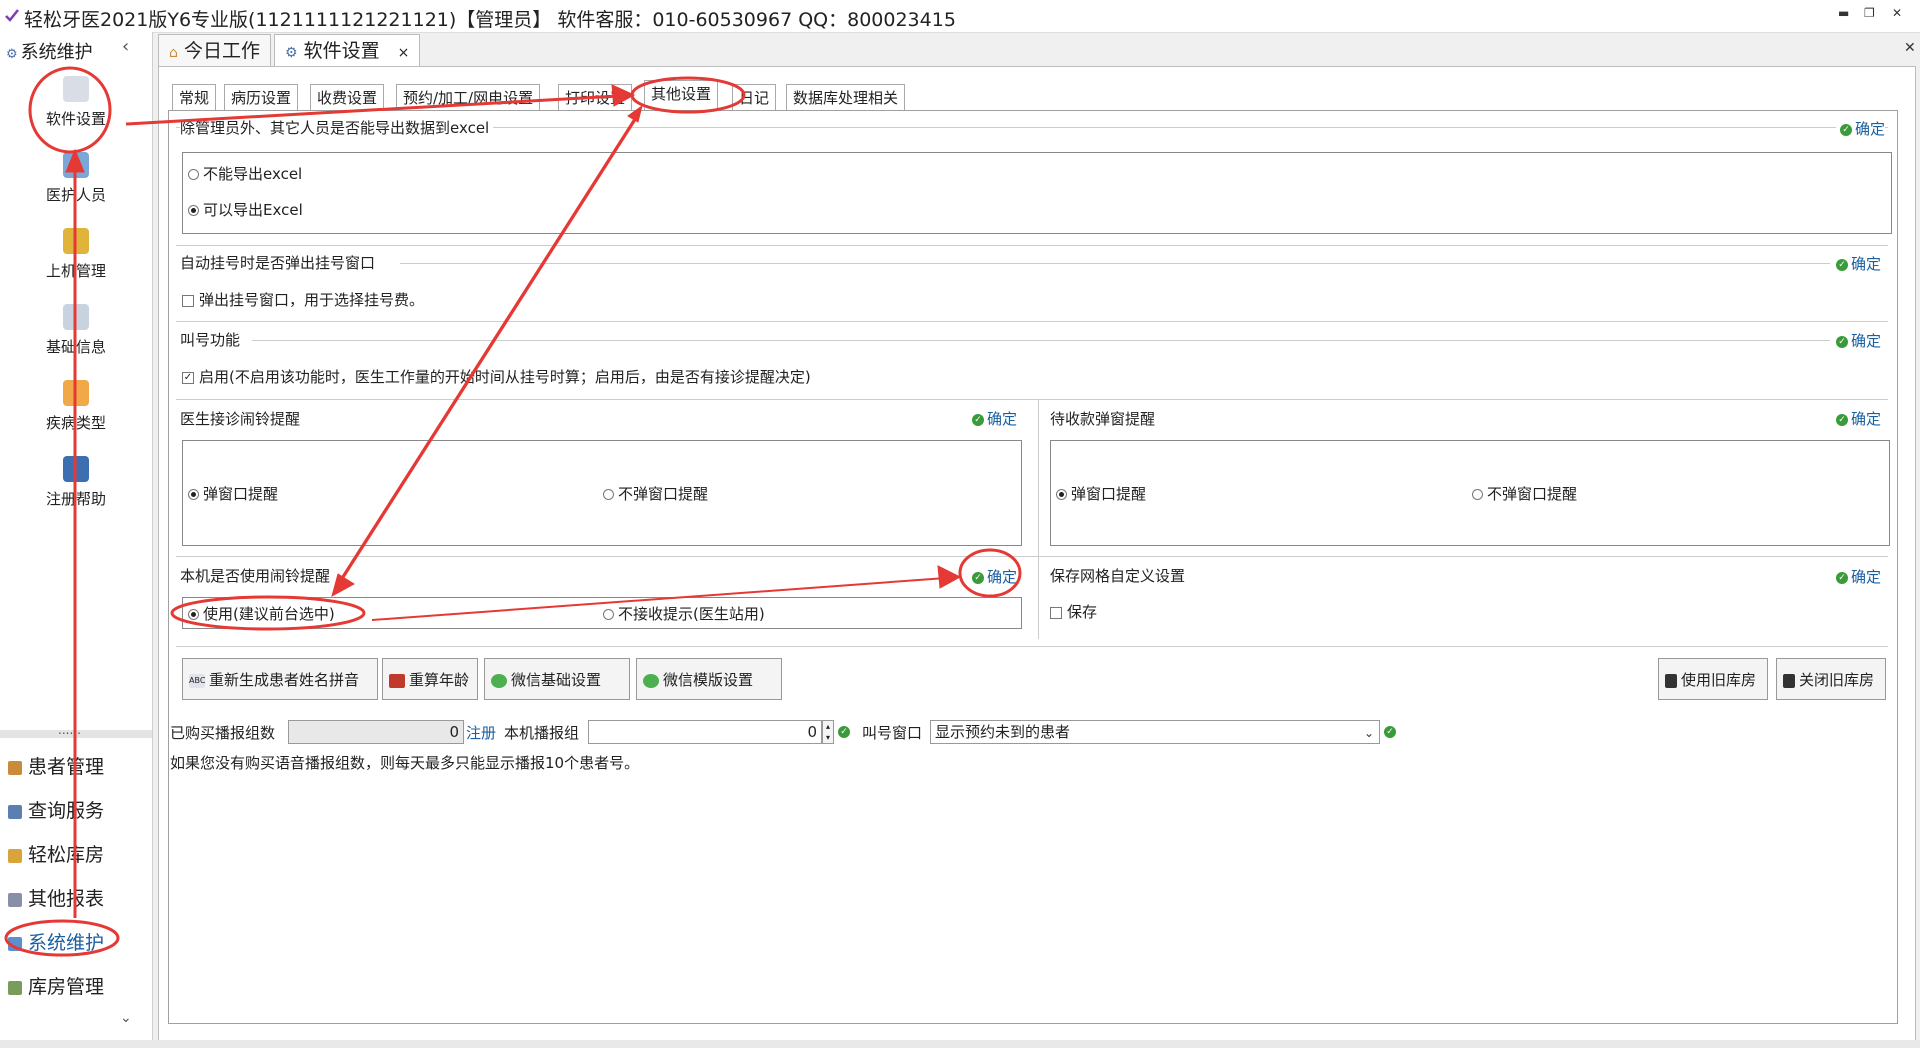  I want to click on radio-no-bell: 不接收提示(医生站用), so click(684, 613).